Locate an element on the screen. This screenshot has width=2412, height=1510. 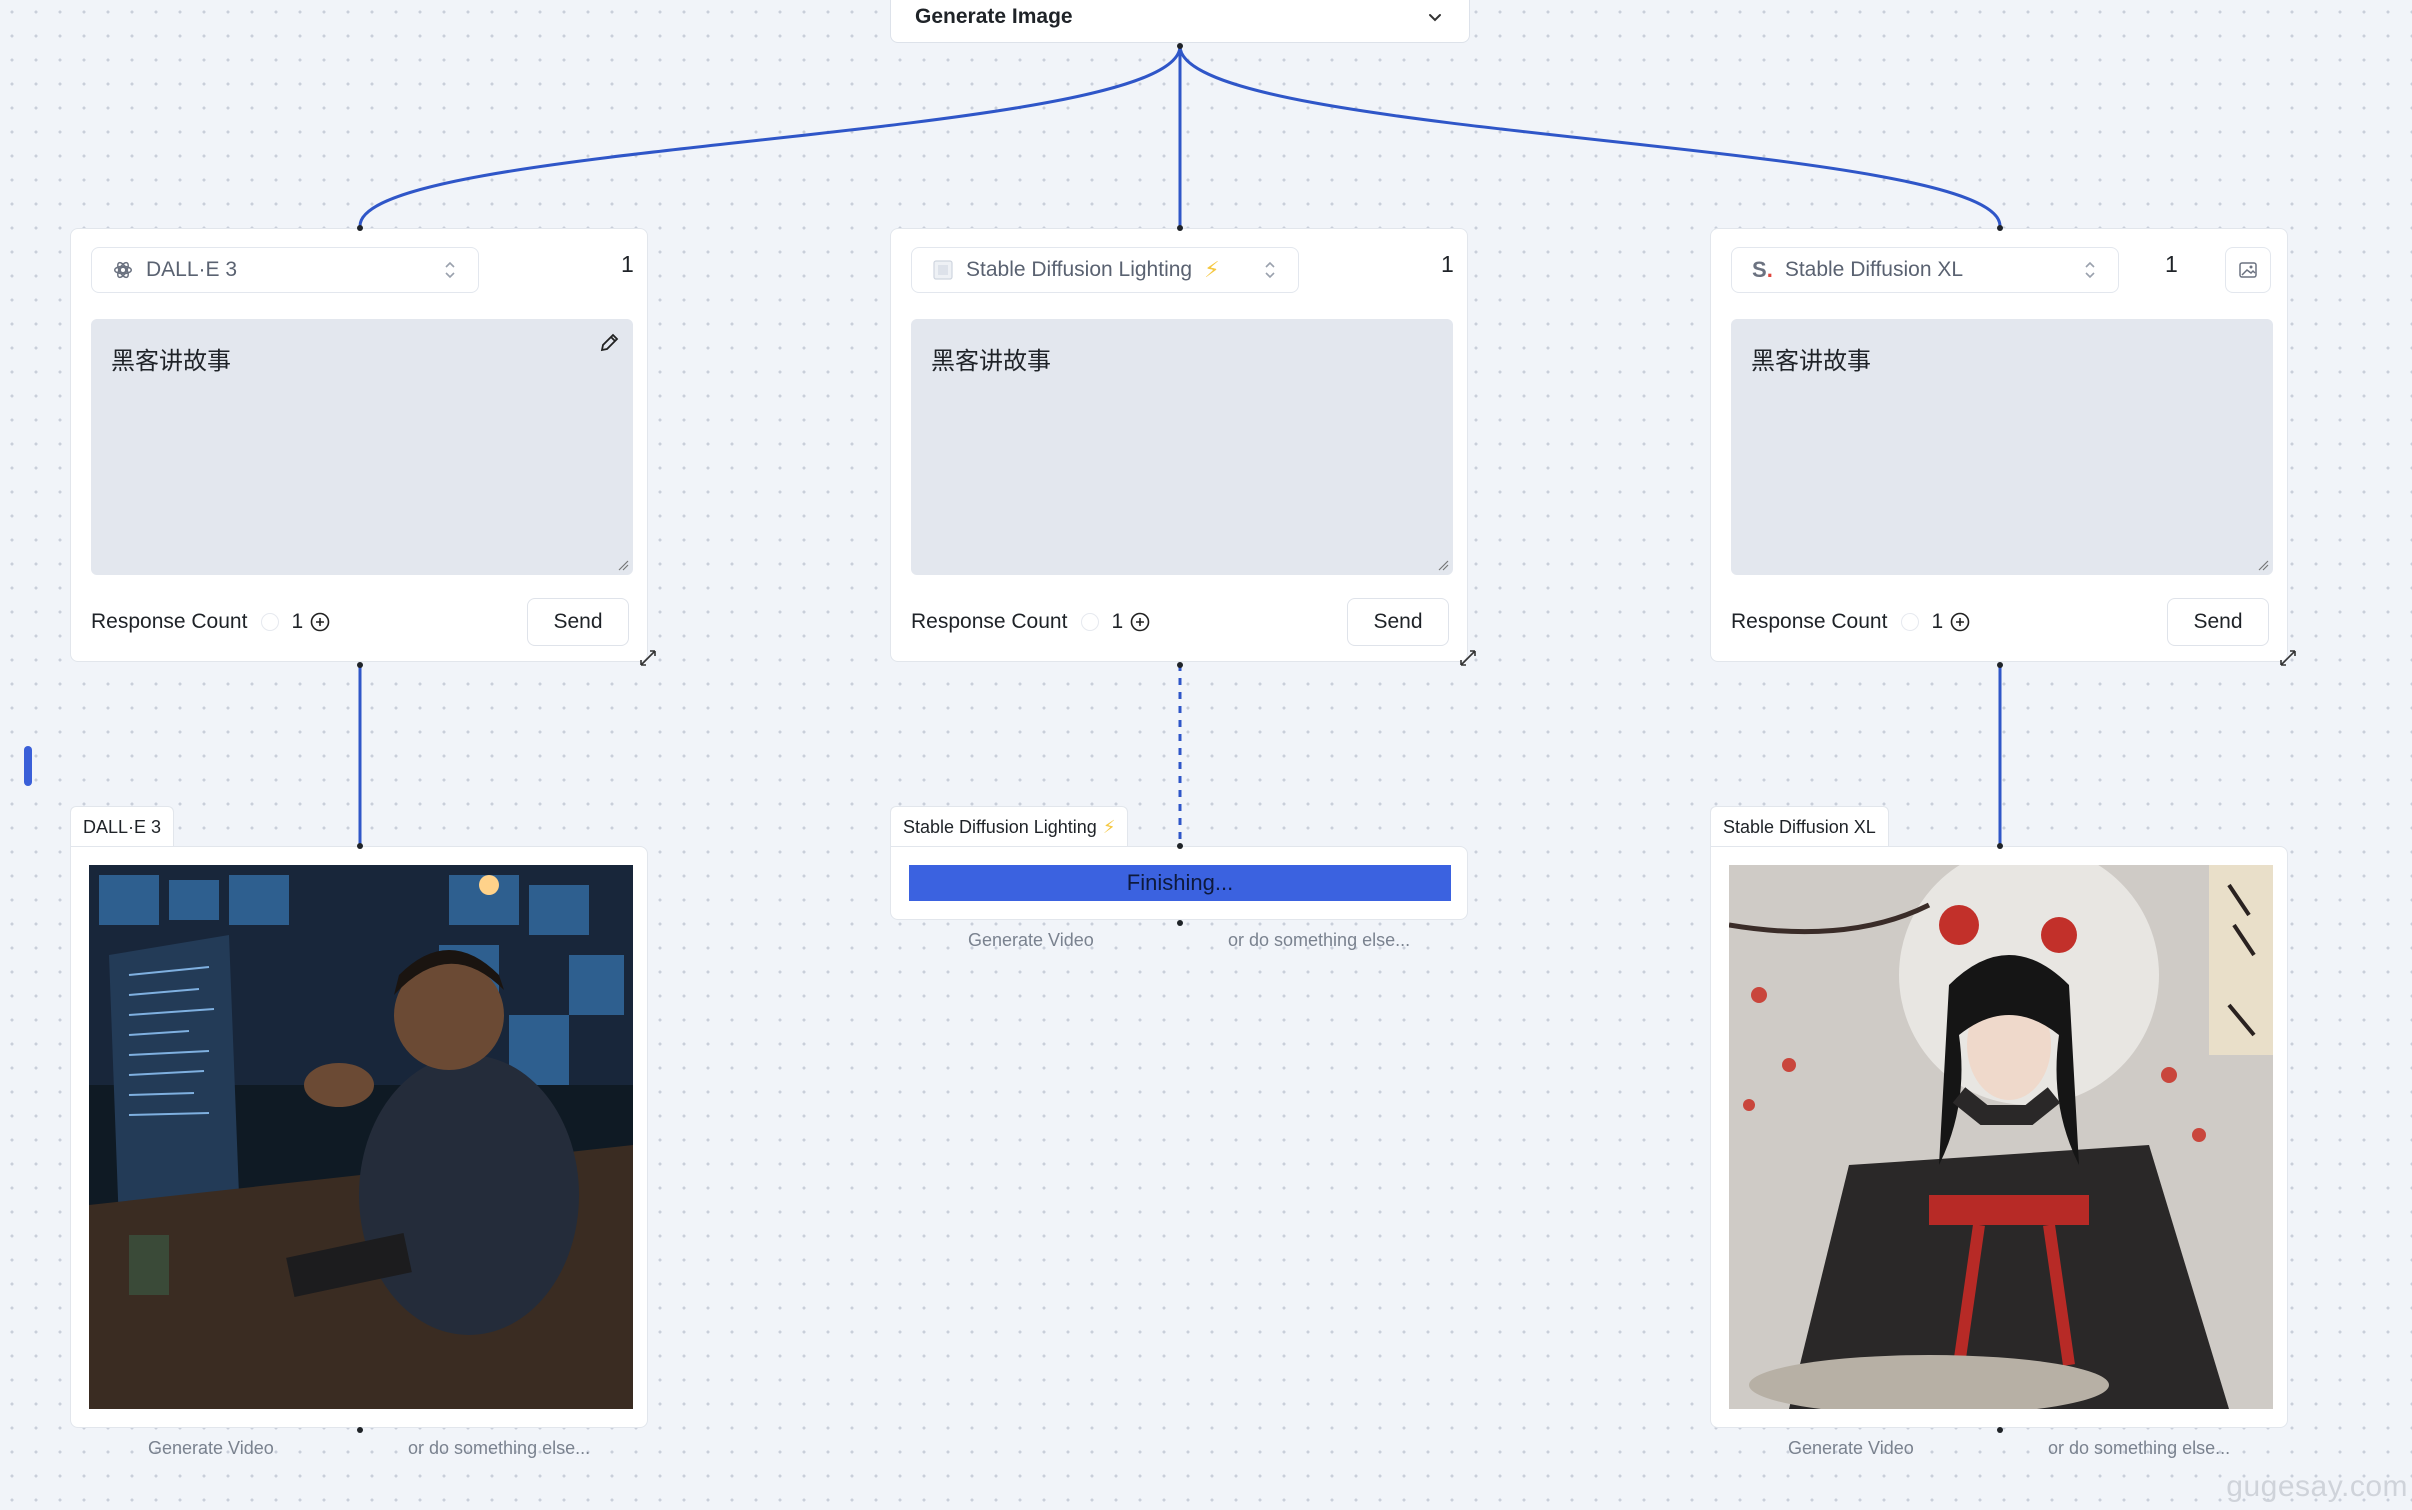
model-select: S. Stable Diffusion XL is located at coordinates (1925, 270).